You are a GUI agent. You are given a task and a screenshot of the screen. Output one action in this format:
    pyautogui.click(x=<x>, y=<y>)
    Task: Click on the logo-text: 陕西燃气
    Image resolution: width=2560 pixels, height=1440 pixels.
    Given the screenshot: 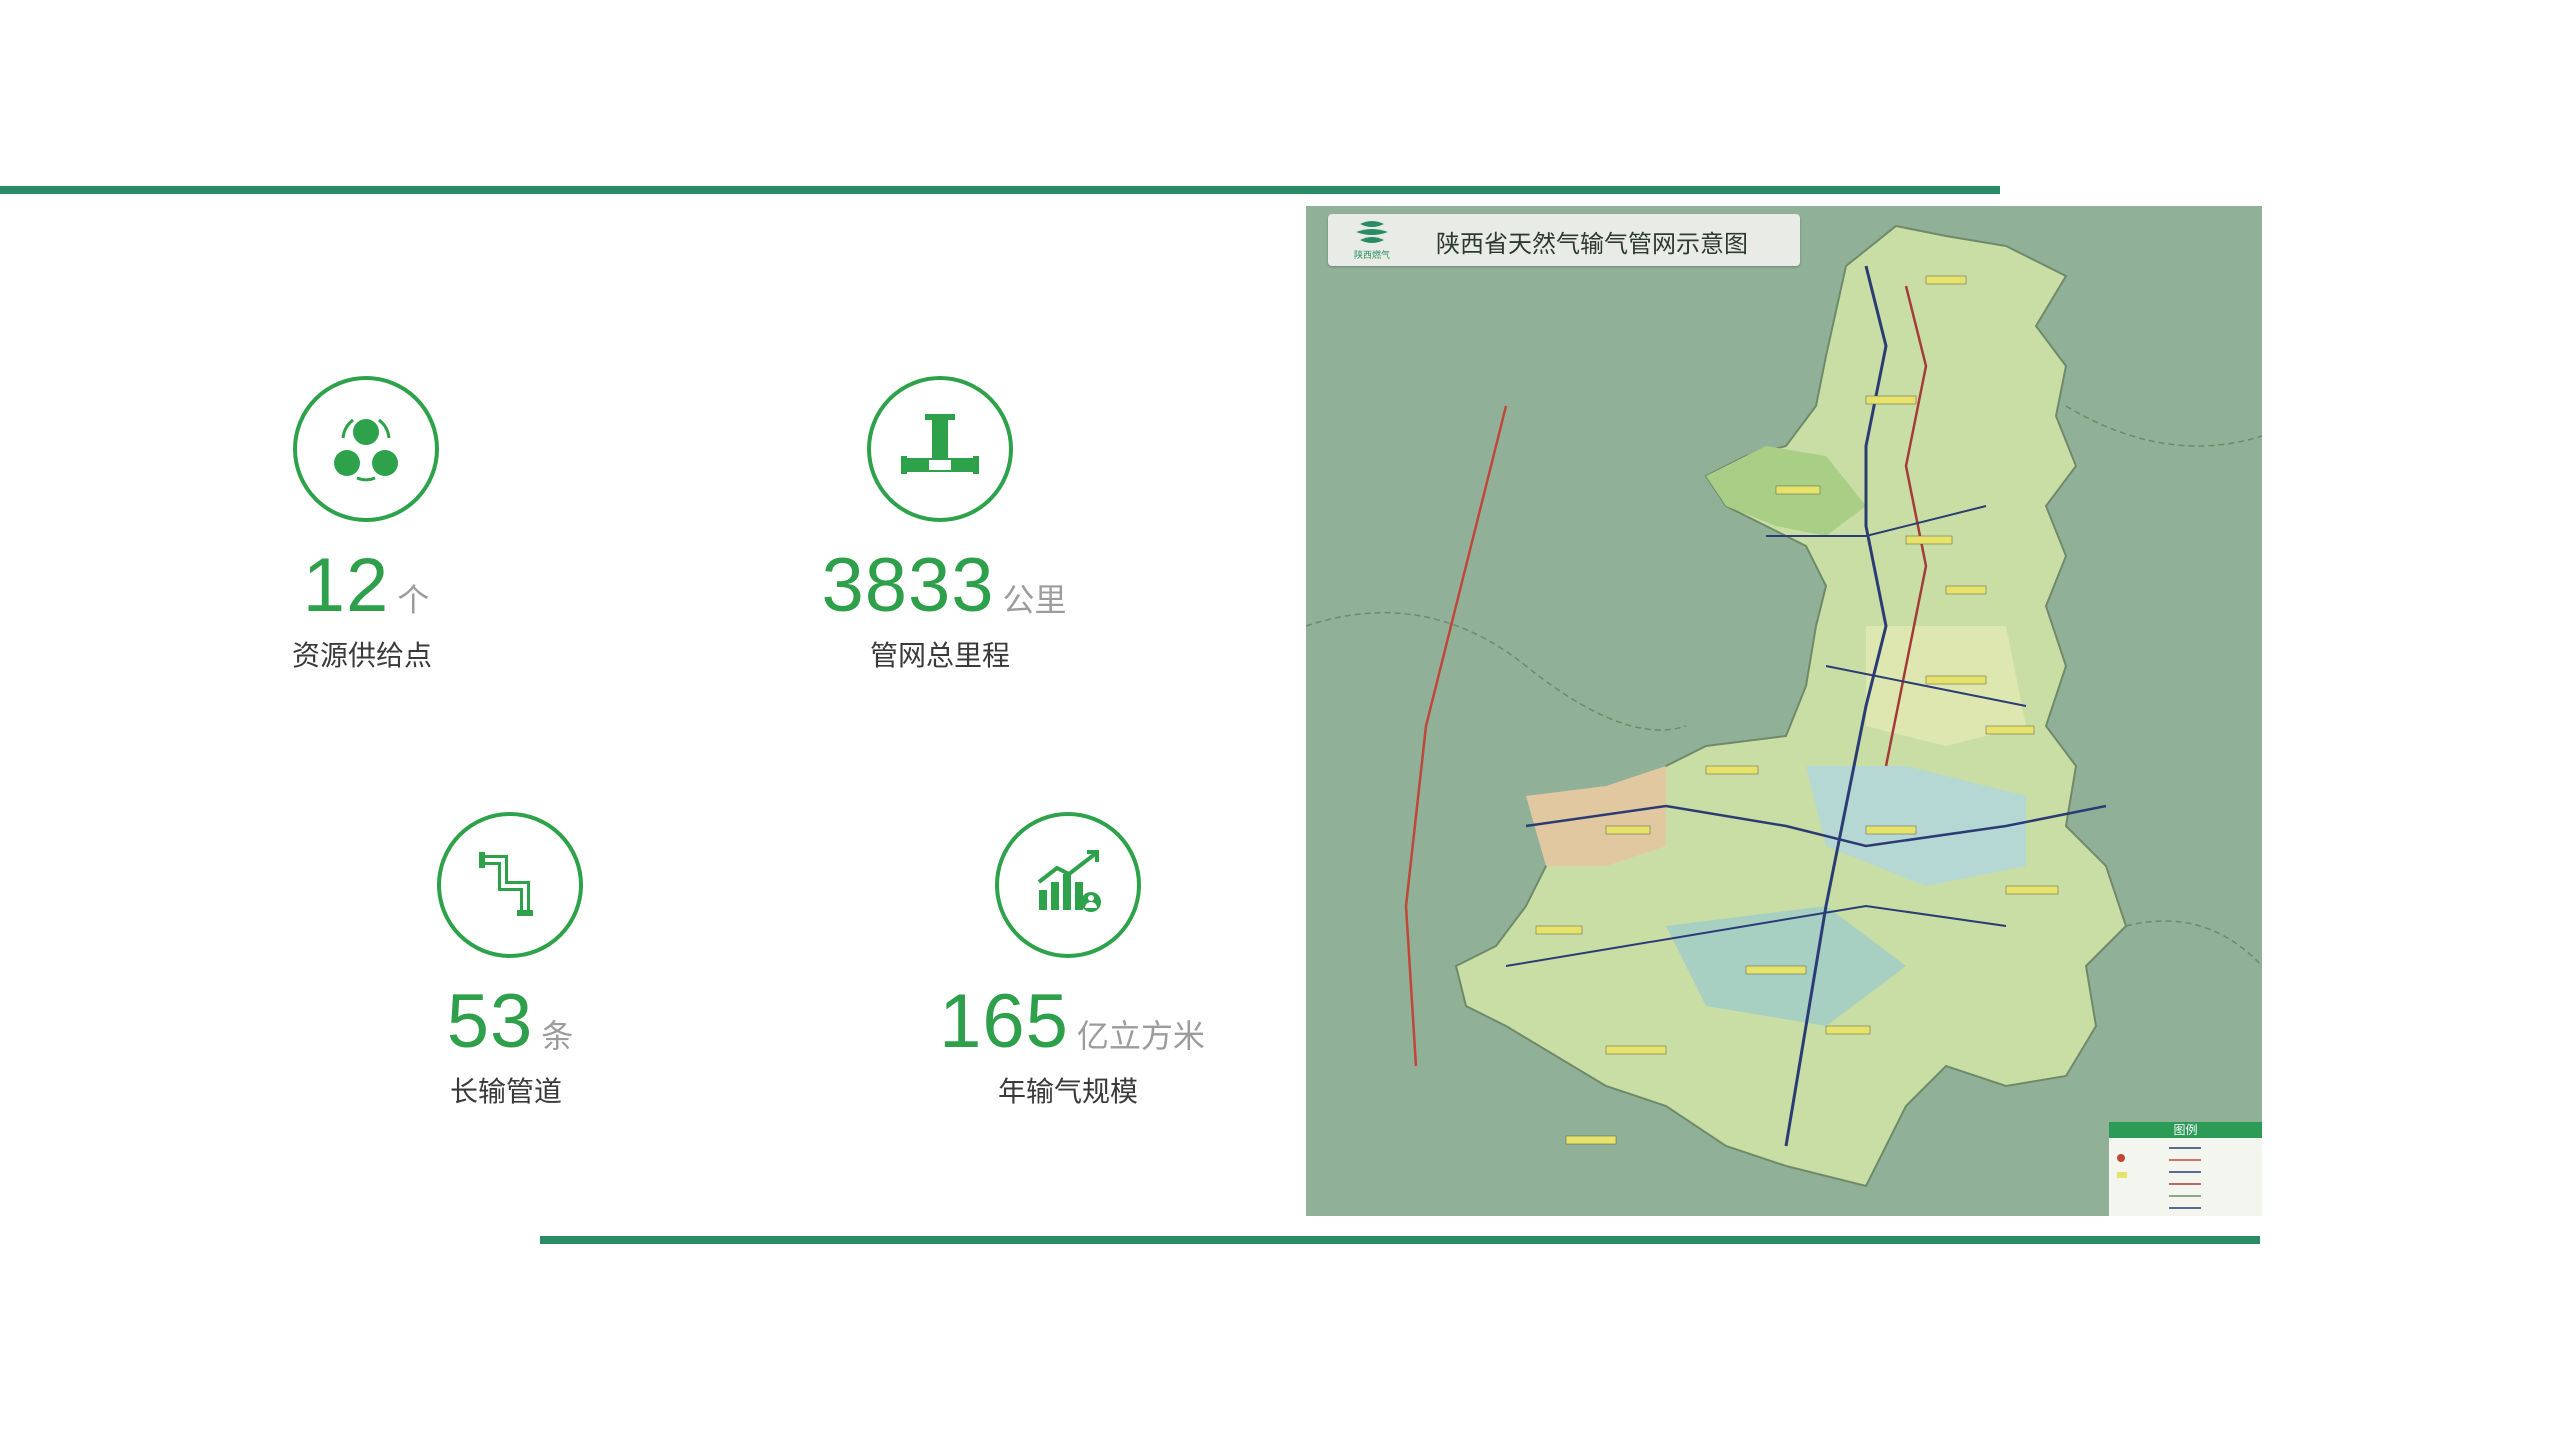 What is the action you would take?
    pyautogui.click(x=1372, y=255)
    